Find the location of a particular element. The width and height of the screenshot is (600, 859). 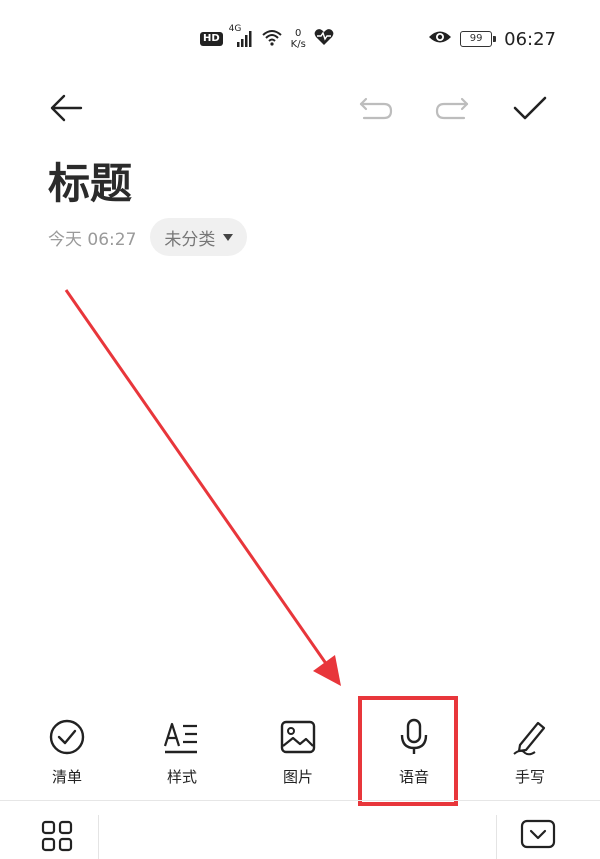

note-title: 标题 is located at coordinates (90, 180).